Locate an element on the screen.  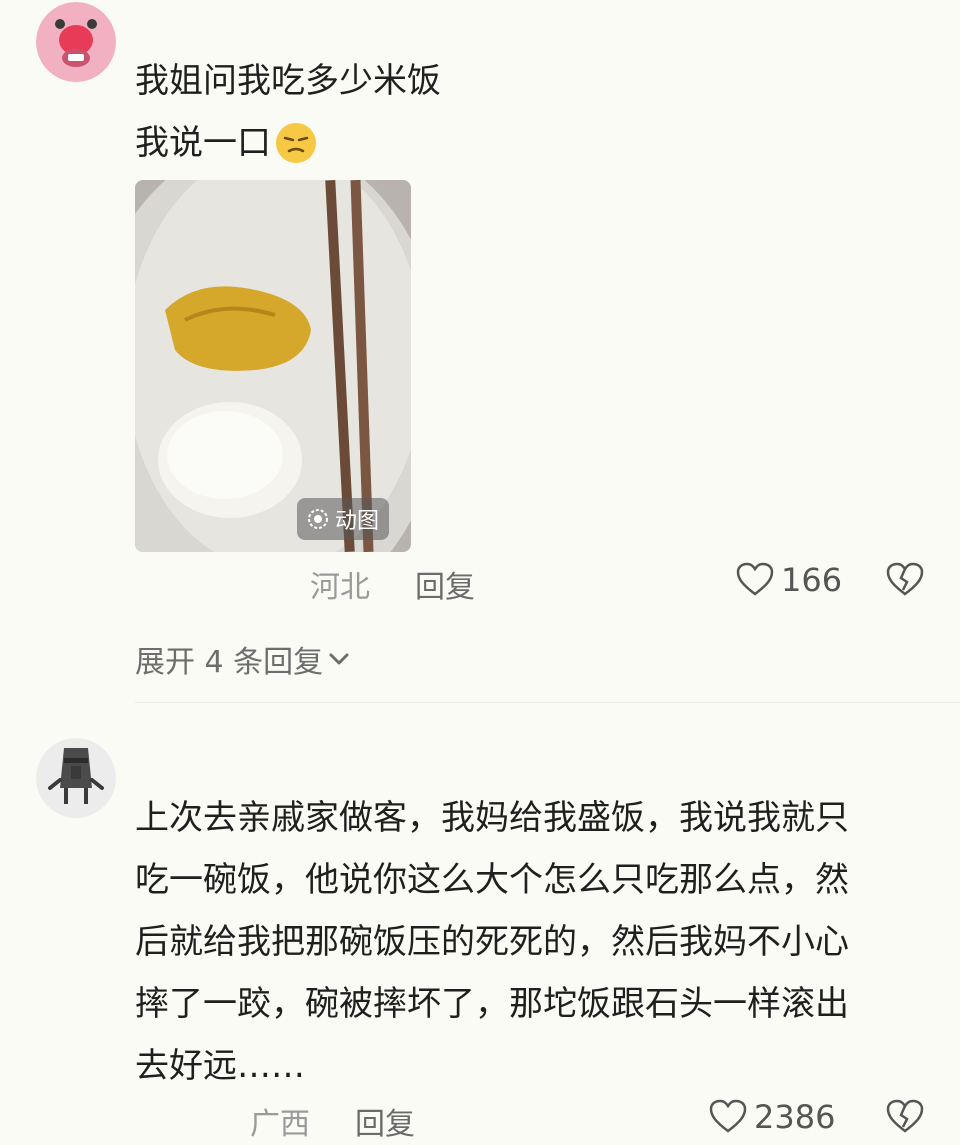
food-plate-image is located at coordinates (273, 366).